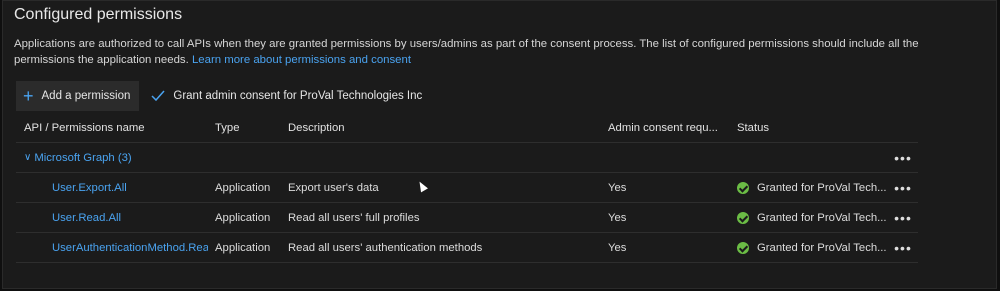 Image resolution: width=1000 pixels, height=291 pixels. I want to click on permission-name-link: User.Export.All, so click(130, 187).